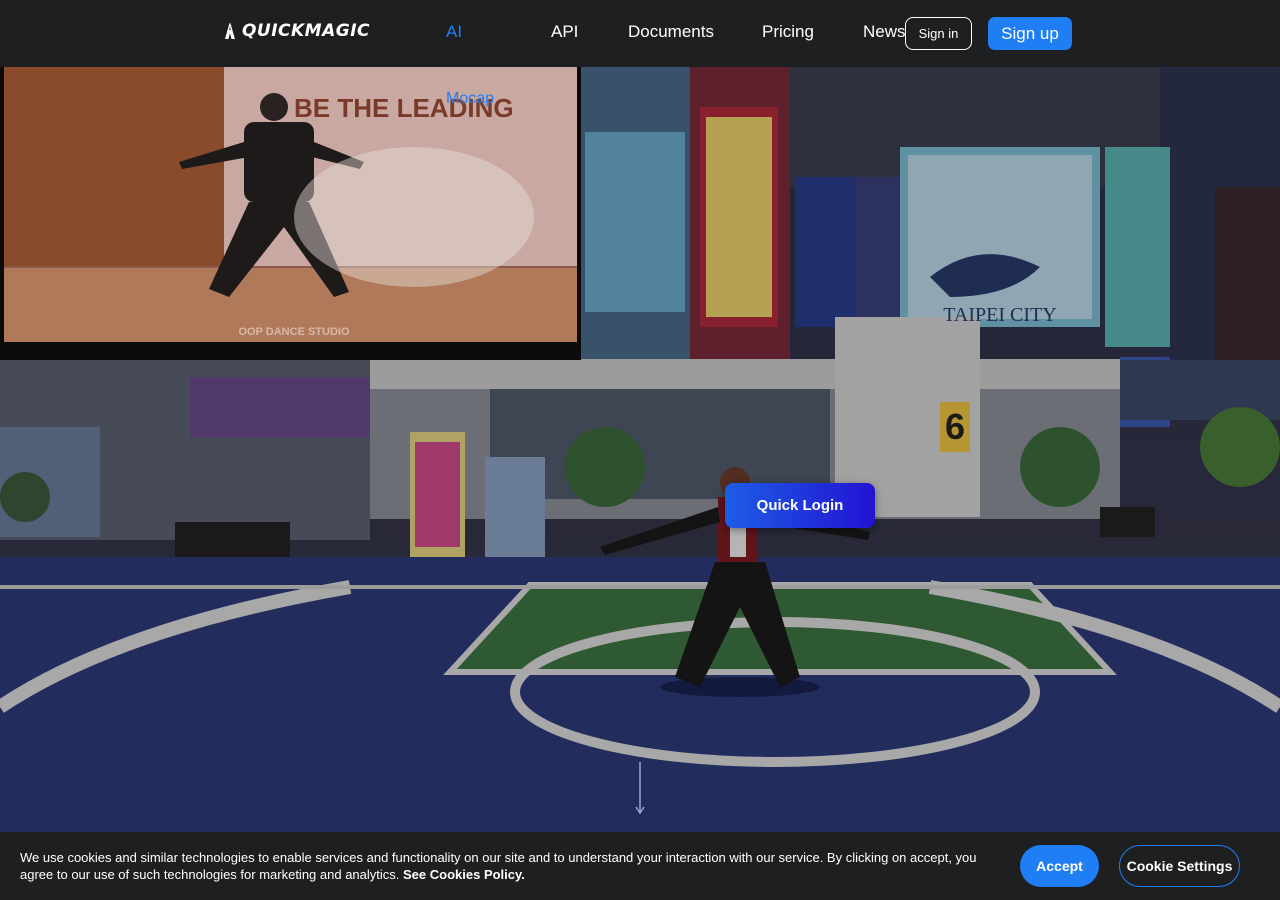 The height and width of the screenshot is (900, 1280). What do you see at coordinates (800, 505) in the screenshot?
I see `quick-login-button: Quick Login` at bounding box center [800, 505].